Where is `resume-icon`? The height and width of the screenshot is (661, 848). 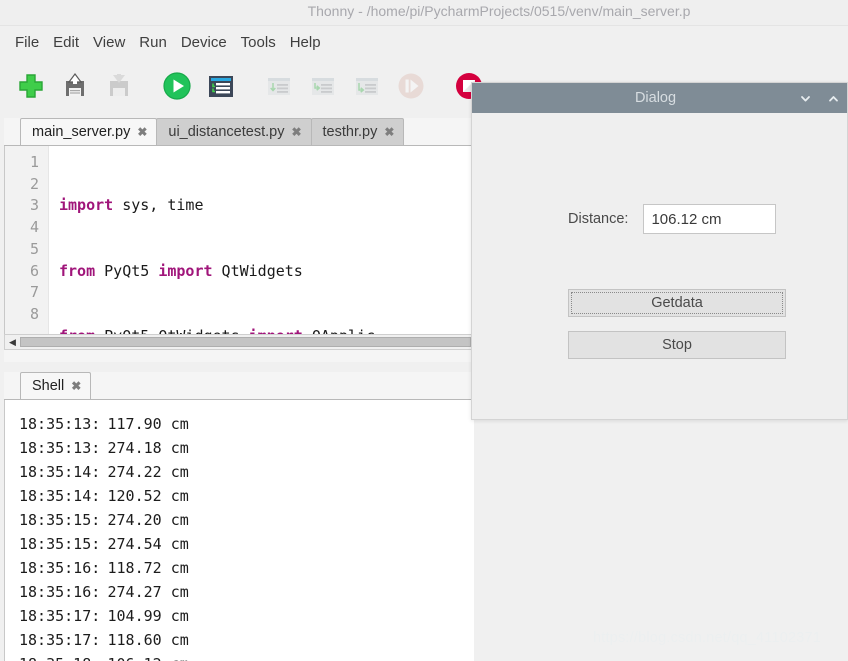 resume-icon is located at coordinates (411, 86).